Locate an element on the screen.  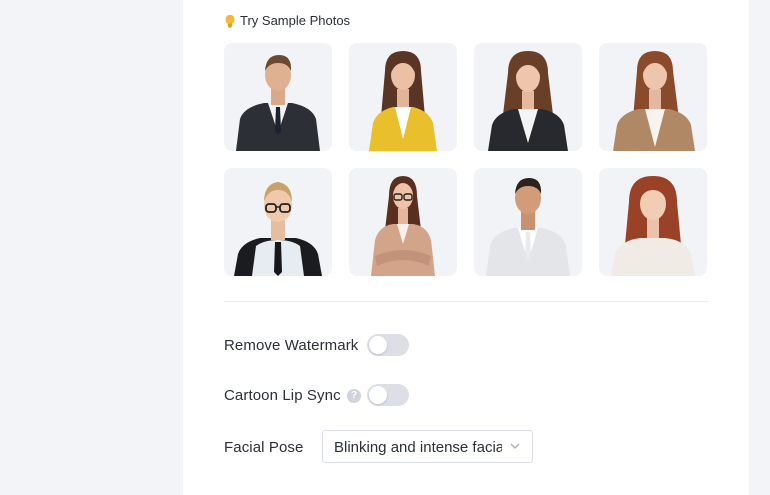
section-divider is located at coordinates (466, 301).